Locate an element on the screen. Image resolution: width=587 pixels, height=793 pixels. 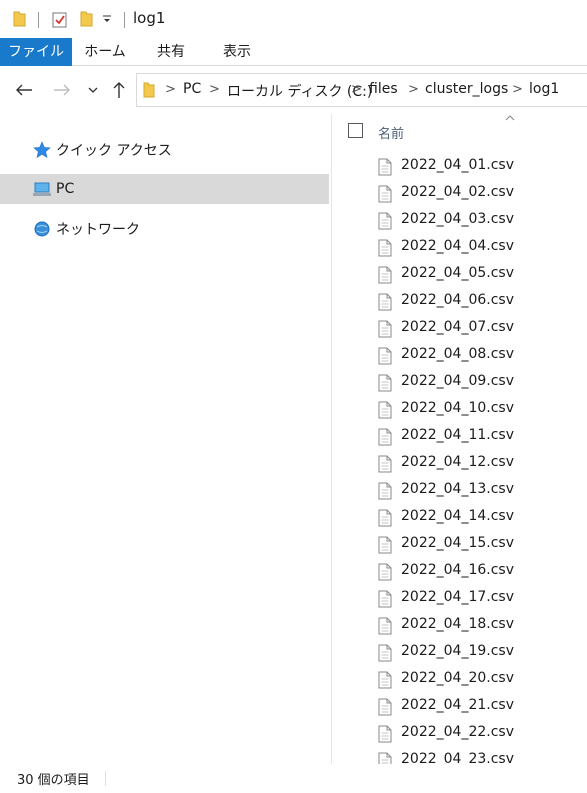
file-name: 2022_04_15.csv is located at coordinates (457, 543).